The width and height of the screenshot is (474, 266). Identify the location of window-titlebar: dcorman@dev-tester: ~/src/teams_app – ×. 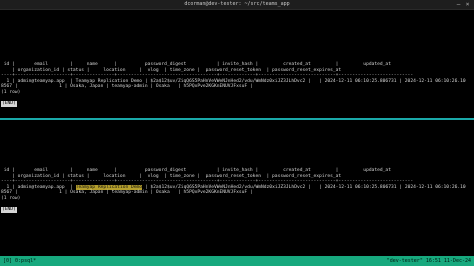
(237, 5).